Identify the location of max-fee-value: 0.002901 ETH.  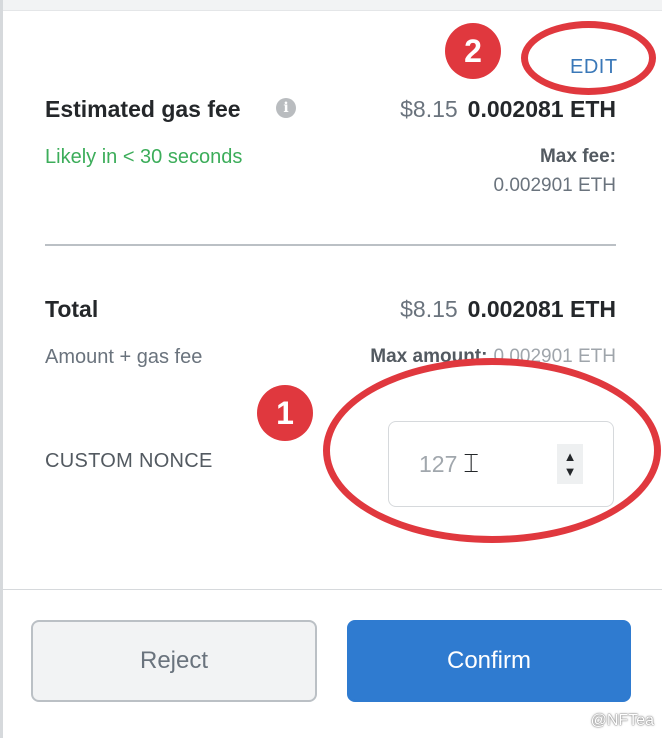
(554, 185).